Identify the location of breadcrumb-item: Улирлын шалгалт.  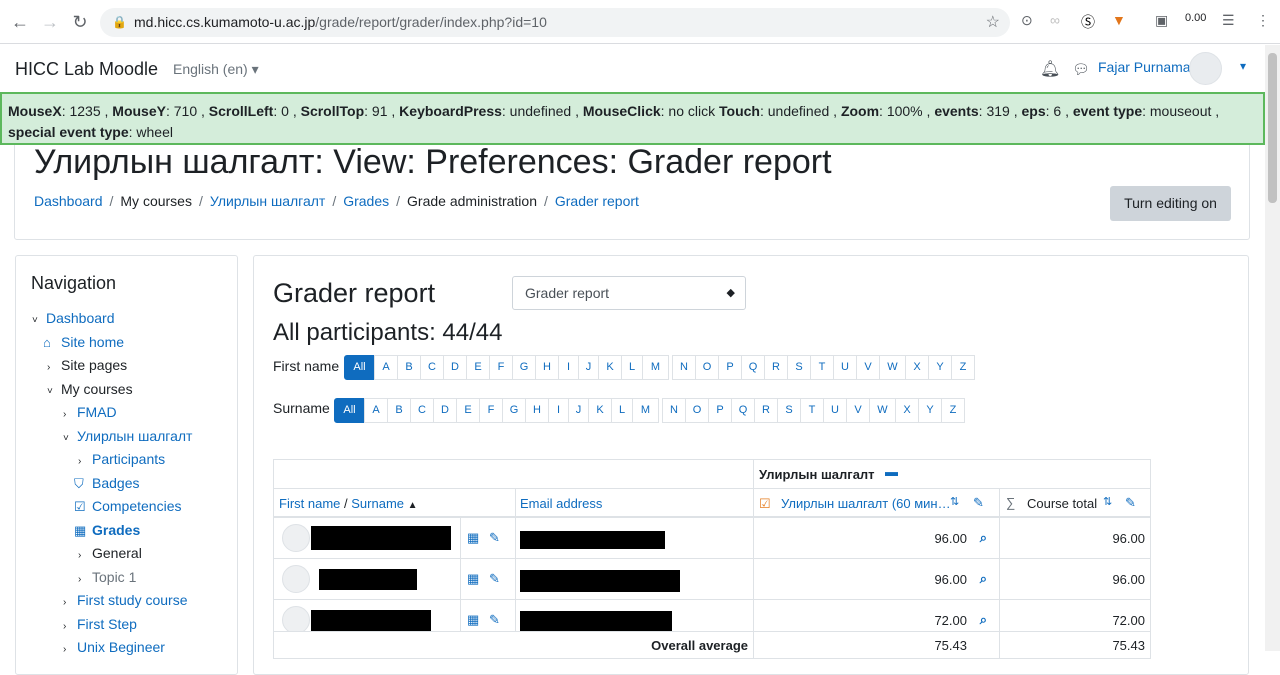
(267, 201).